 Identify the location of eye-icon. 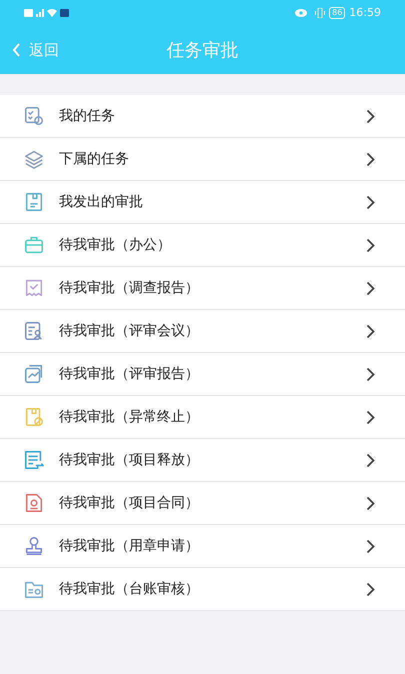
(301, 13).